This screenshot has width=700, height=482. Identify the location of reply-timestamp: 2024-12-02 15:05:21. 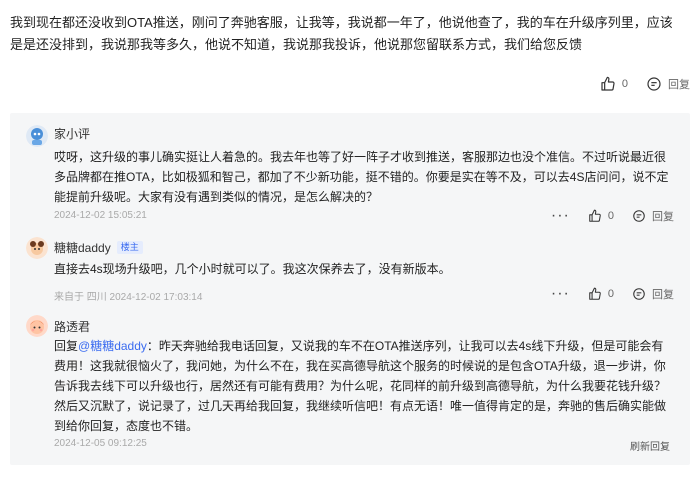
(100, 215).